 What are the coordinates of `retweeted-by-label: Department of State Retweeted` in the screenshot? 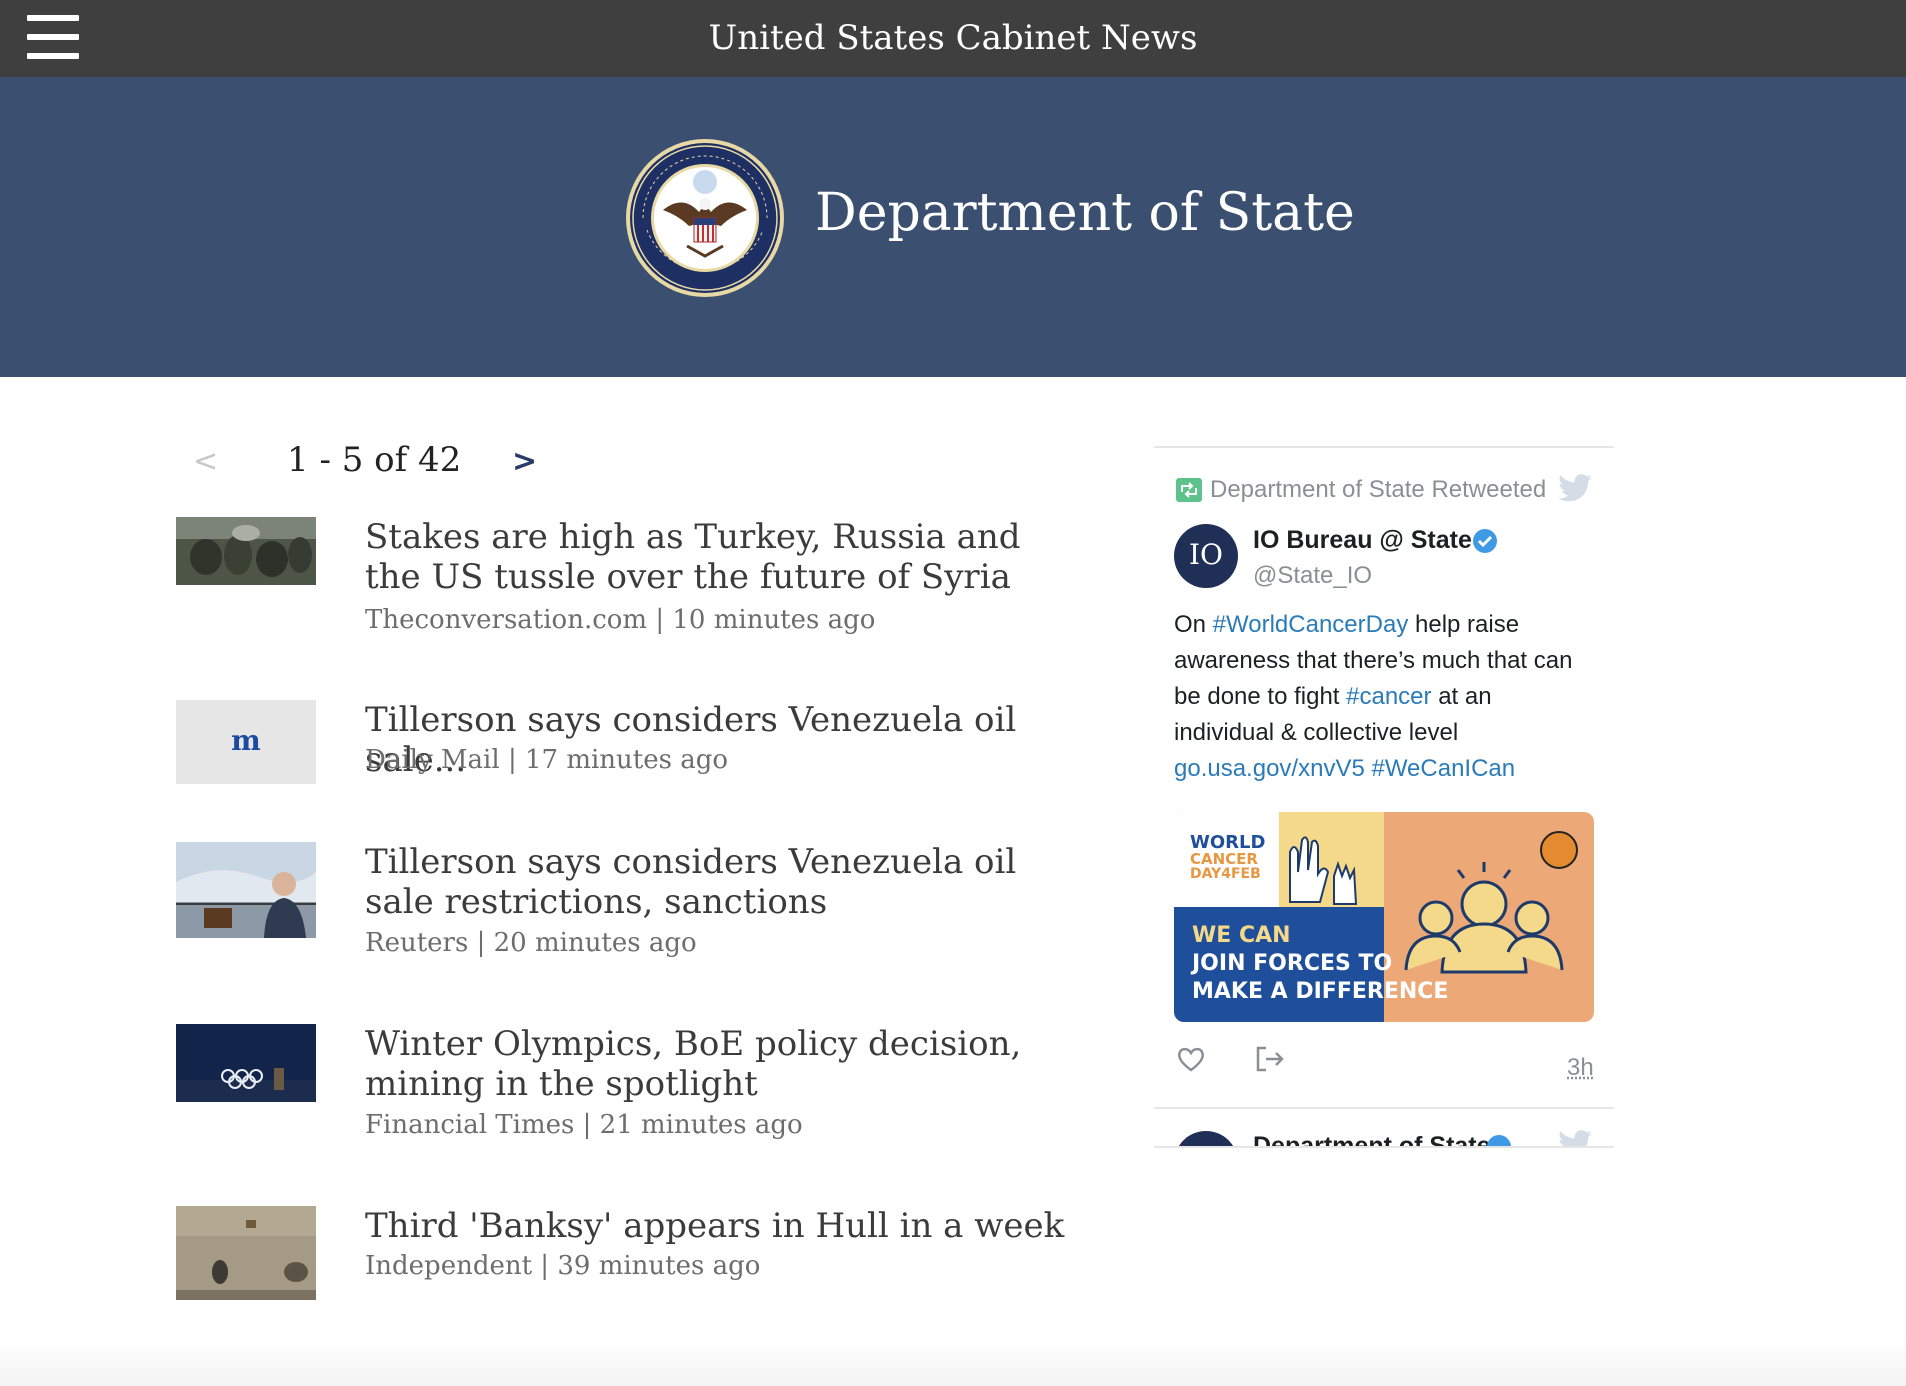 It's located at (1378, 490).